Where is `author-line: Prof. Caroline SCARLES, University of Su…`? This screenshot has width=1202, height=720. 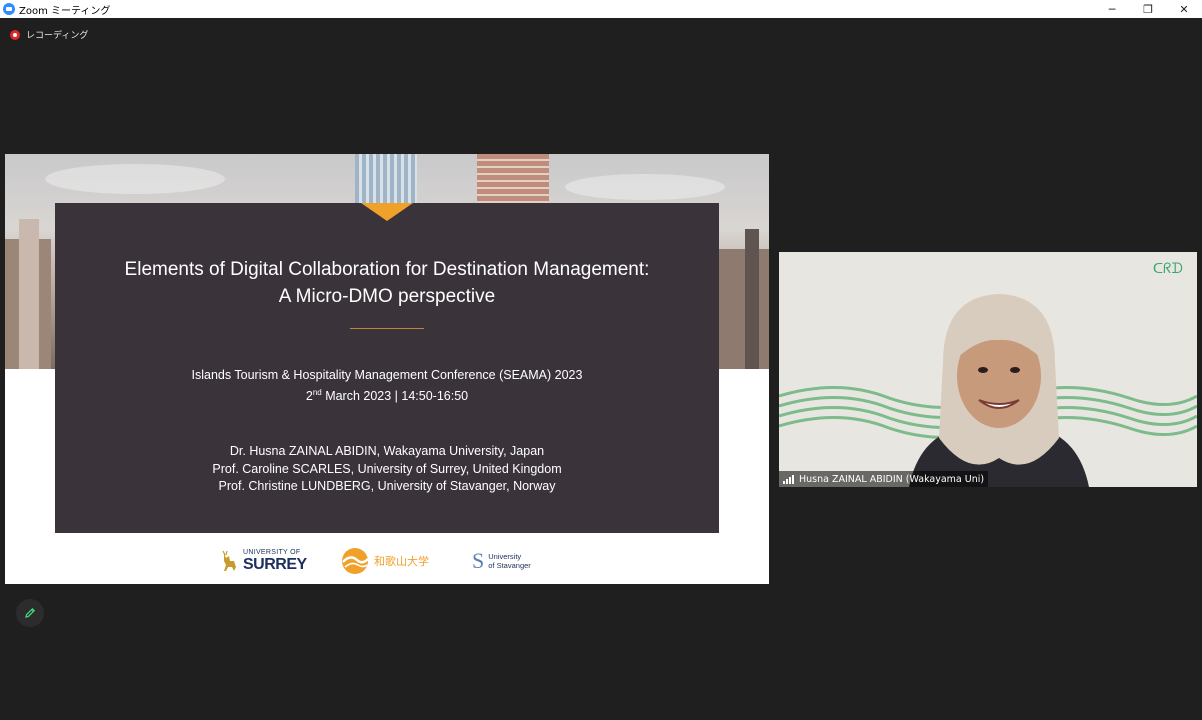
author-line: Prof. Caroline SCARLES, University of Su… is located at coordinates (387, 468).